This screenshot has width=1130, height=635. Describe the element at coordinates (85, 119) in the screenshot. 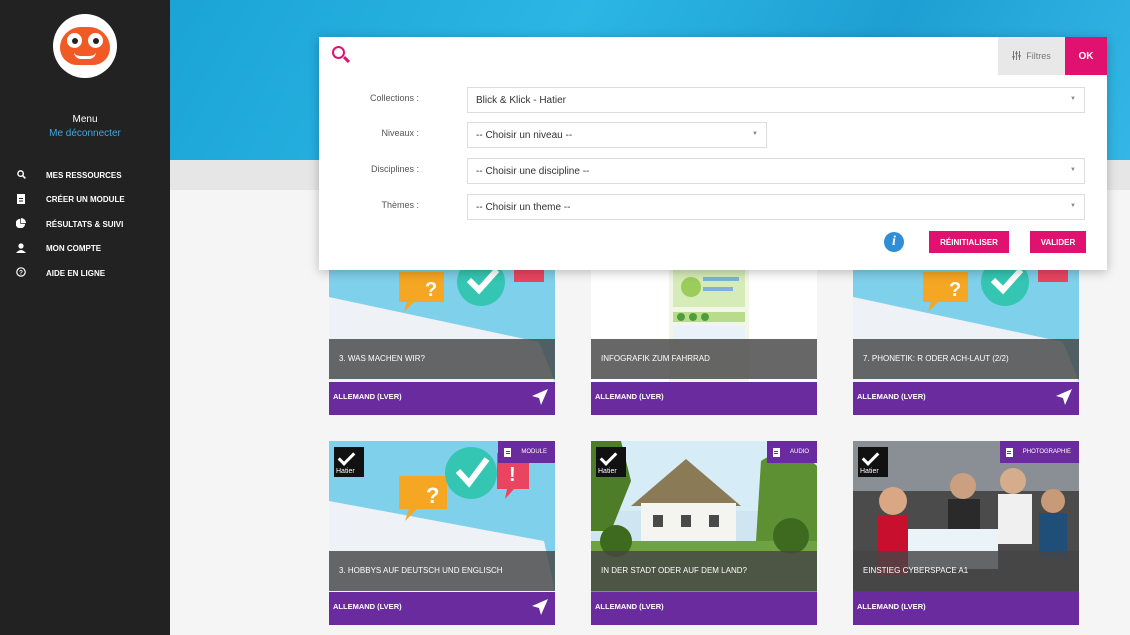

I see `menu-title: Menu` at that location.